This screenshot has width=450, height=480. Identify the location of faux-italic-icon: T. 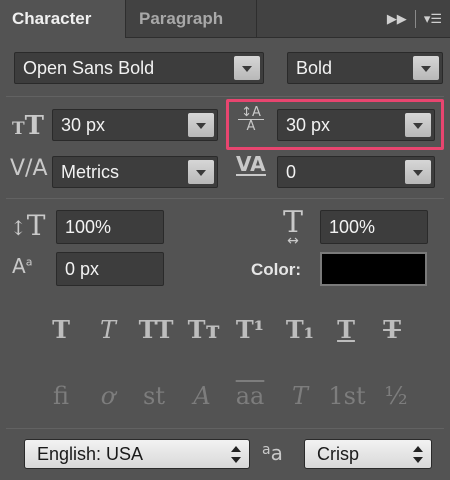
(107, 330).